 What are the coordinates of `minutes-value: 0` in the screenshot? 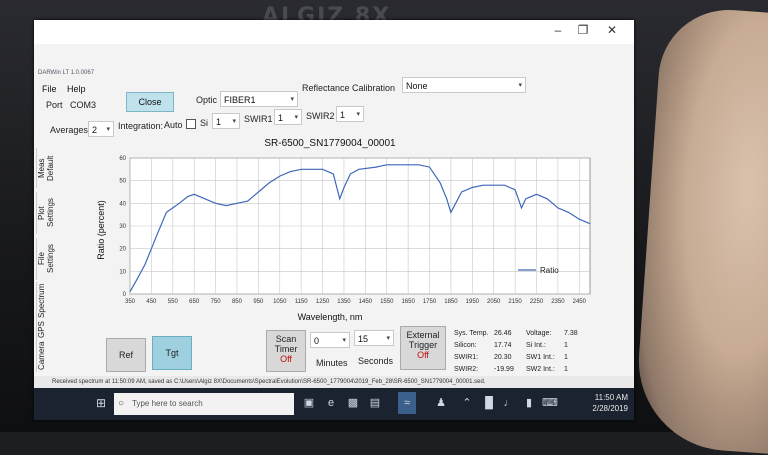 It's located at (317, 341).